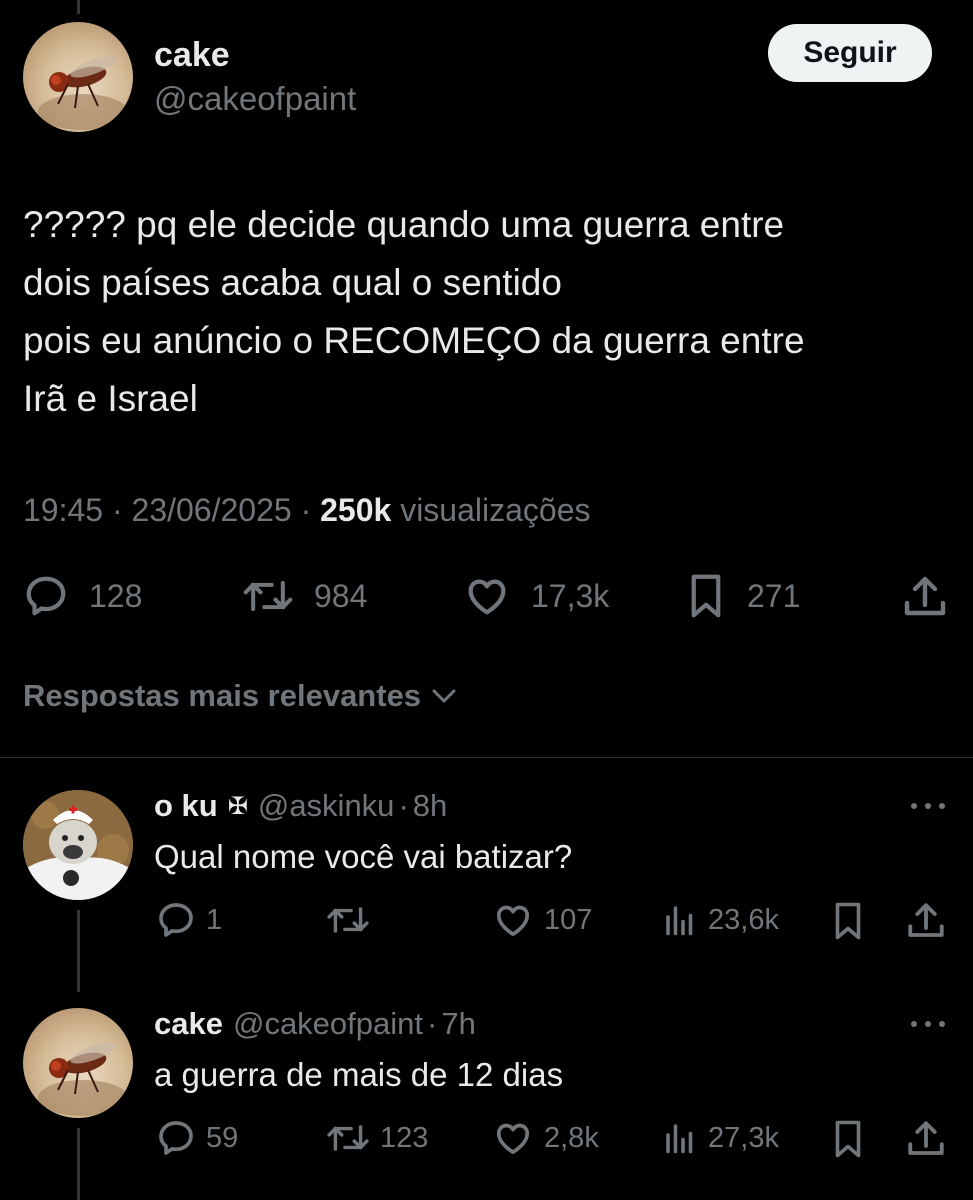 This screenshot has width=973, height=1200. I want to click on reply-header: cake @cakeofpaint · 7h, so click(315, 1024).